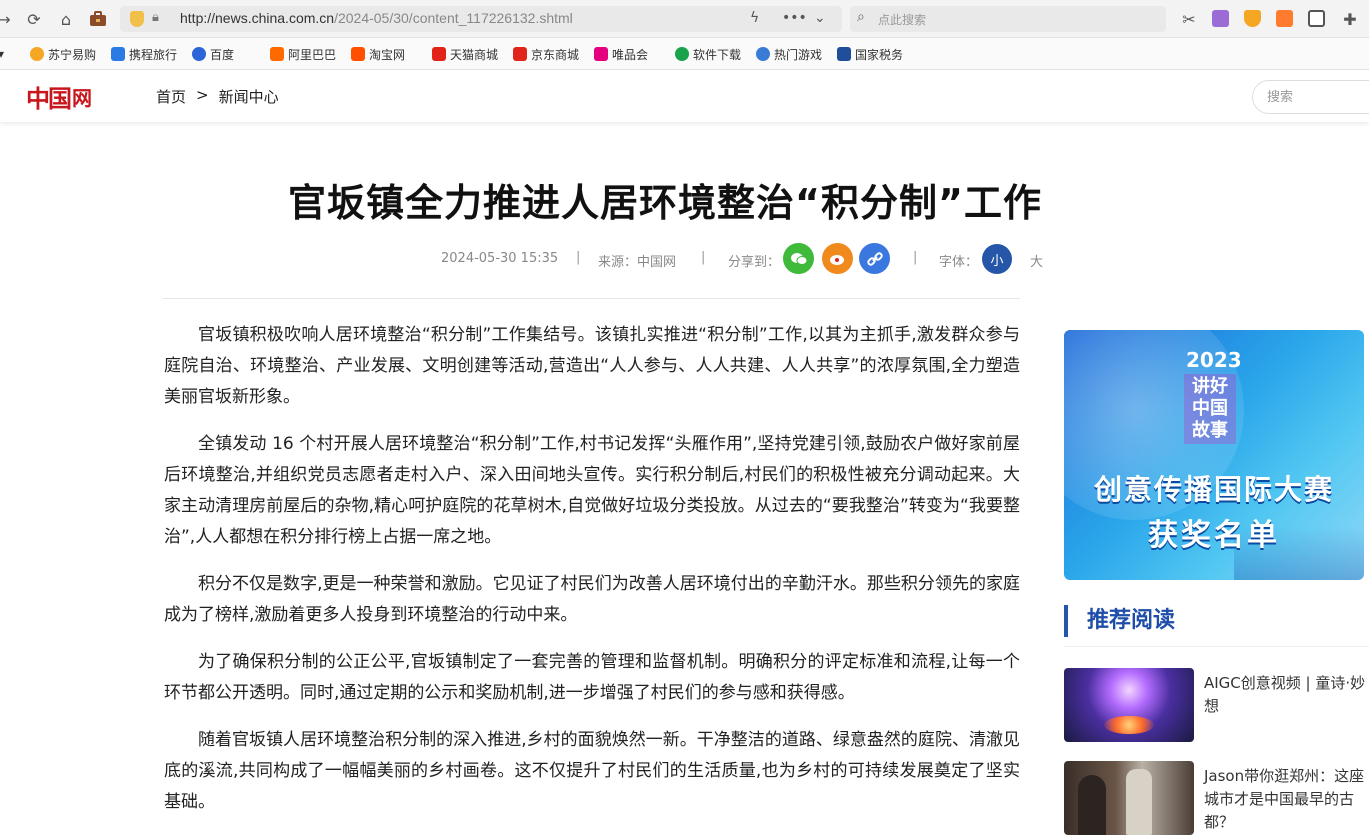  What do you see at coordinates (34, 19) in the screenshot?
I see `refresh-icon: ⟳` at bounding box center [34, 19].